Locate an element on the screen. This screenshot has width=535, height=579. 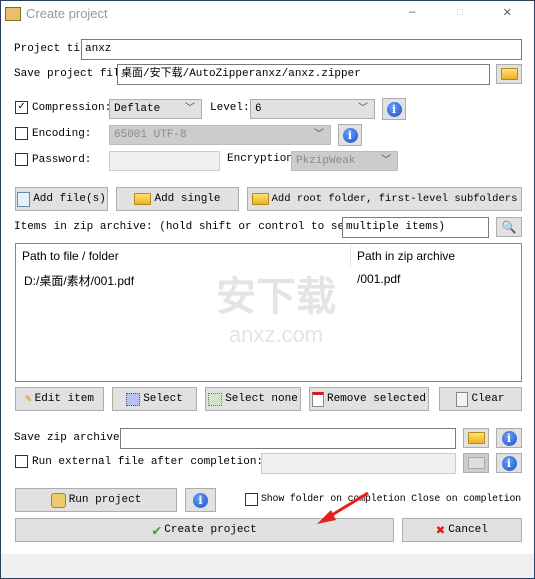
run-project-button: Run project is located at coordinates (96, 500).